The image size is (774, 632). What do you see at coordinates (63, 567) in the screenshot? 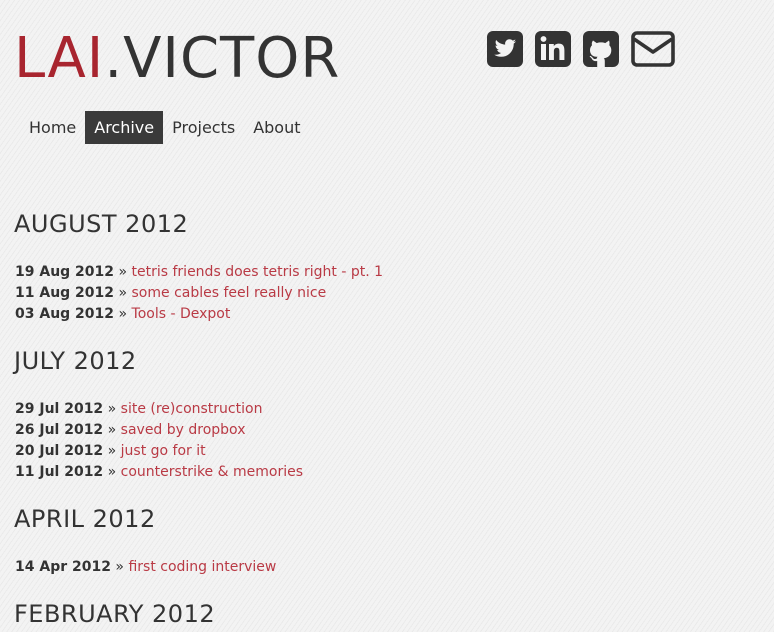
I see `post-date: 14 Apr 2012` at bounding box center [63, 567].